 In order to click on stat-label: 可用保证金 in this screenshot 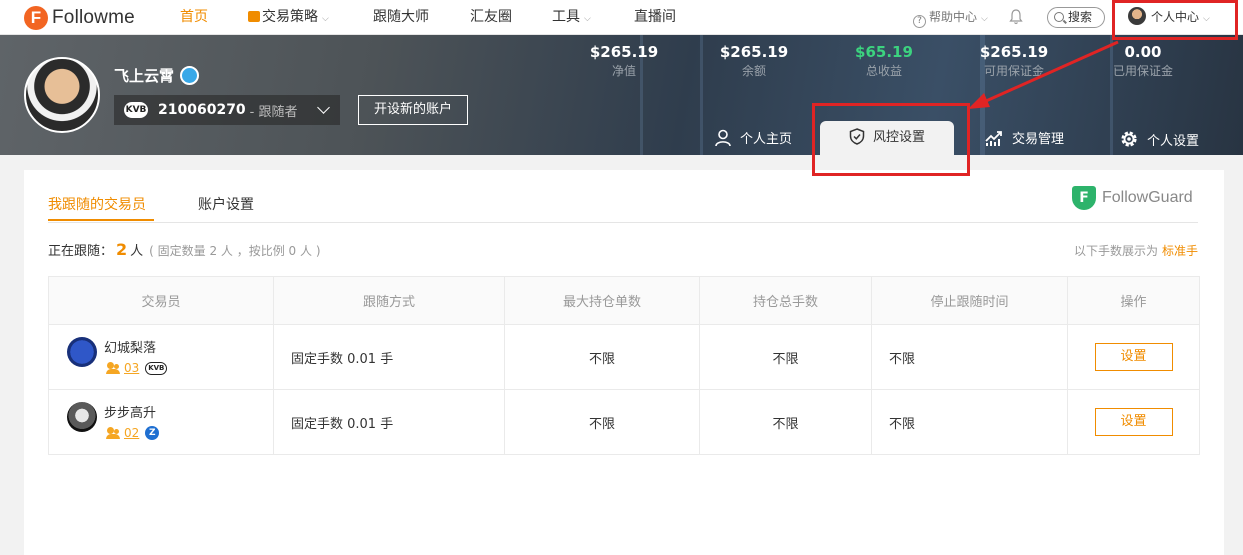, I will do `click(1013, 71)`.